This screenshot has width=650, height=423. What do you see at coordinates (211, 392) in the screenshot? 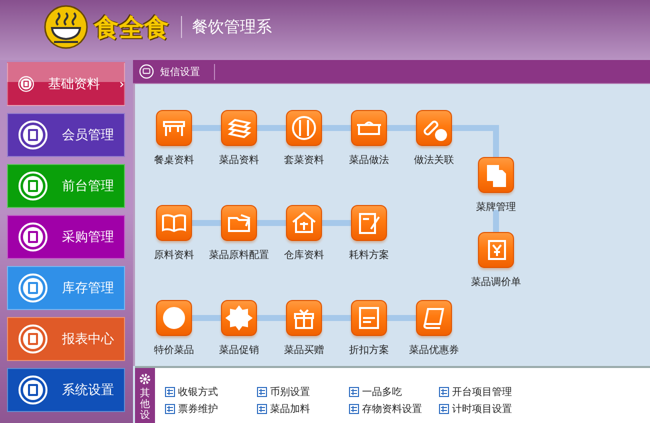
I see `settings-link: 收银方式` at bounding box center [211, 392].